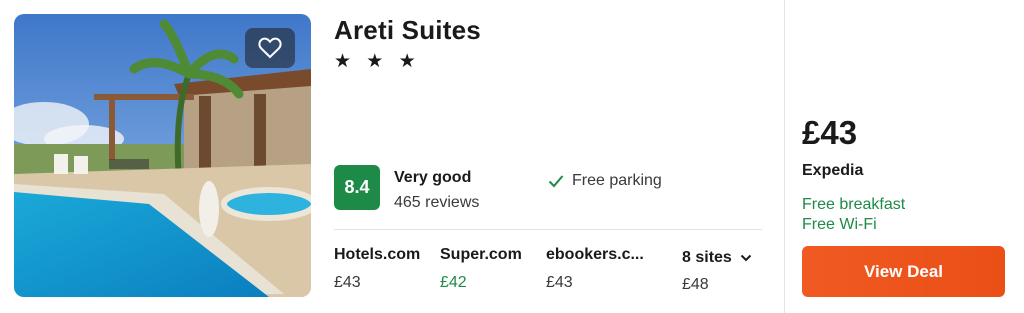 The height and width of the screenshot is (313, 1024). What do you see at coordinates (377, 269) in the screenshot?
I see `site-offer-hotels-com: Hotels.com £43` at bounding box center [377, 269].